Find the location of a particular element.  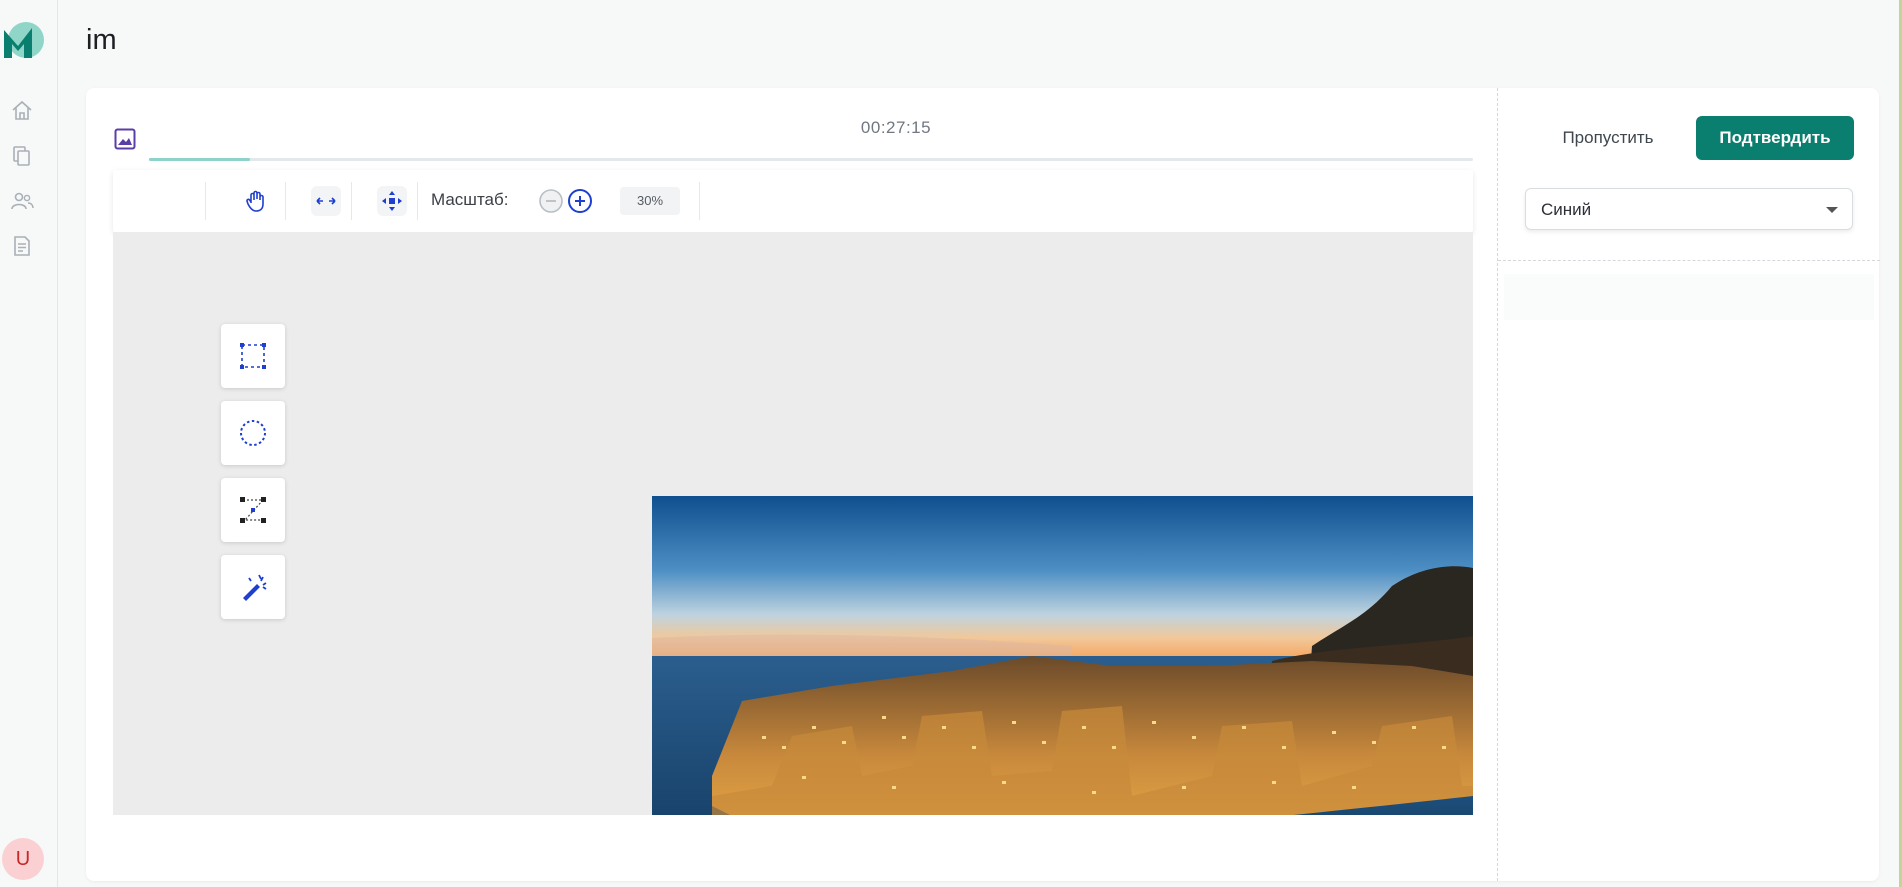

zoom-label: Масштаб: is located at coordinates (470, 199).